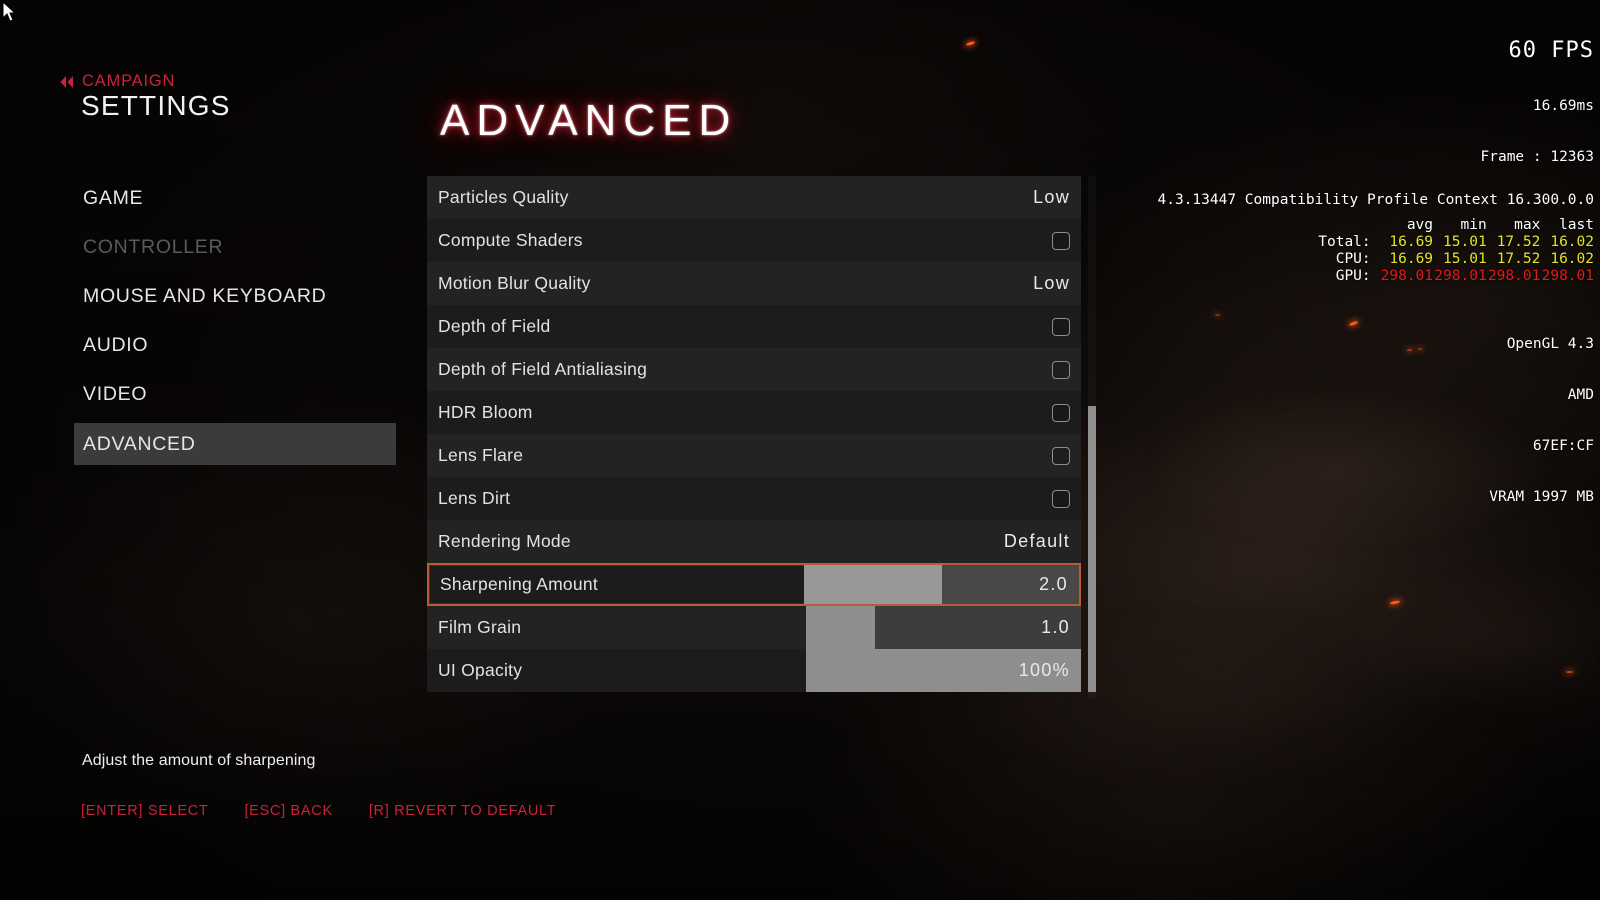 Image resolution: width=1600 pixels, height=900 pixels. Describe the element at coordinates (754, 326) in the screenshot. I see `setting-row-depth-of-field: Depth of Field` at that location.